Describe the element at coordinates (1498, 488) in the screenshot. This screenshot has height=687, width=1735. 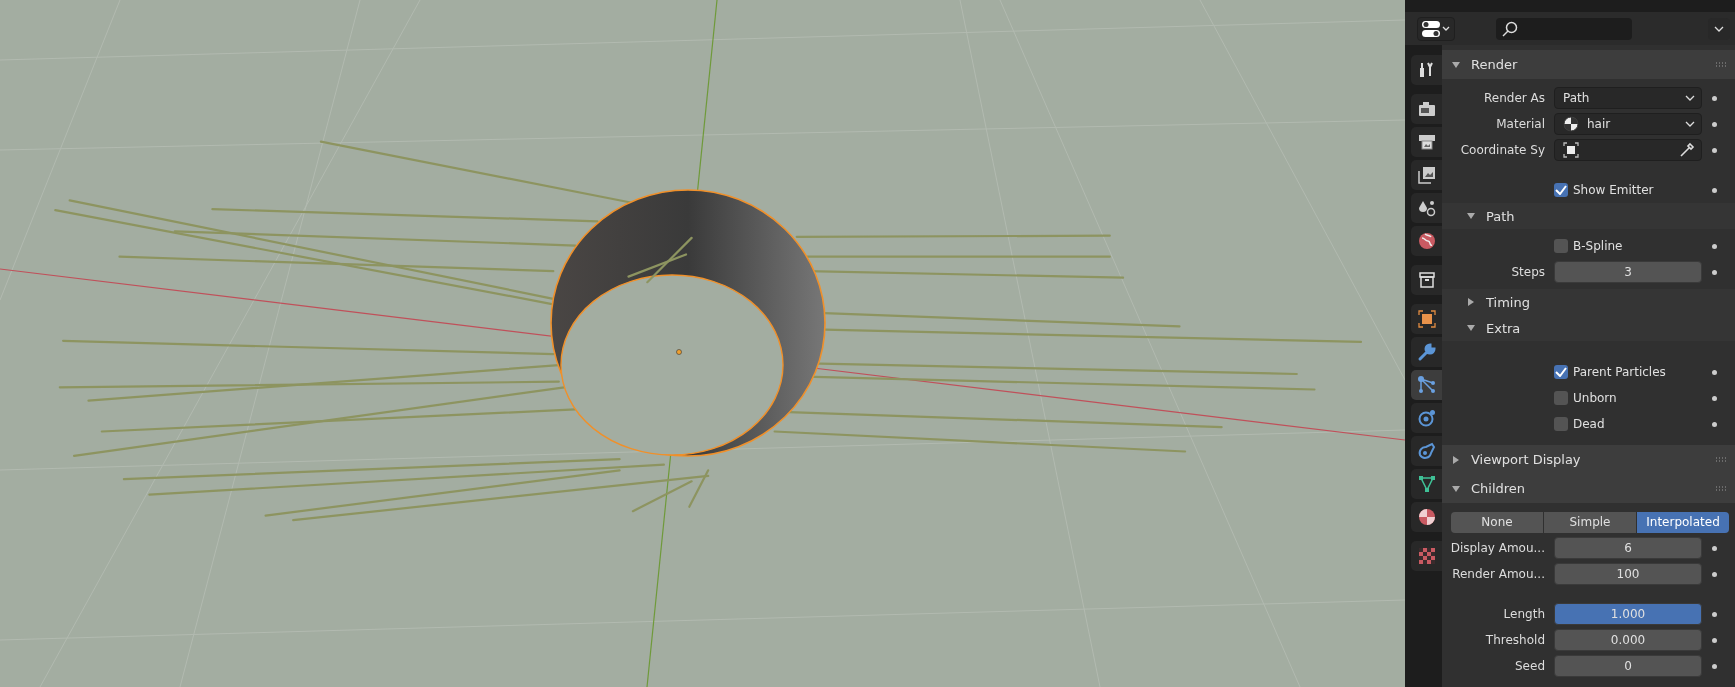
I see `panel-title: Children` at that location.